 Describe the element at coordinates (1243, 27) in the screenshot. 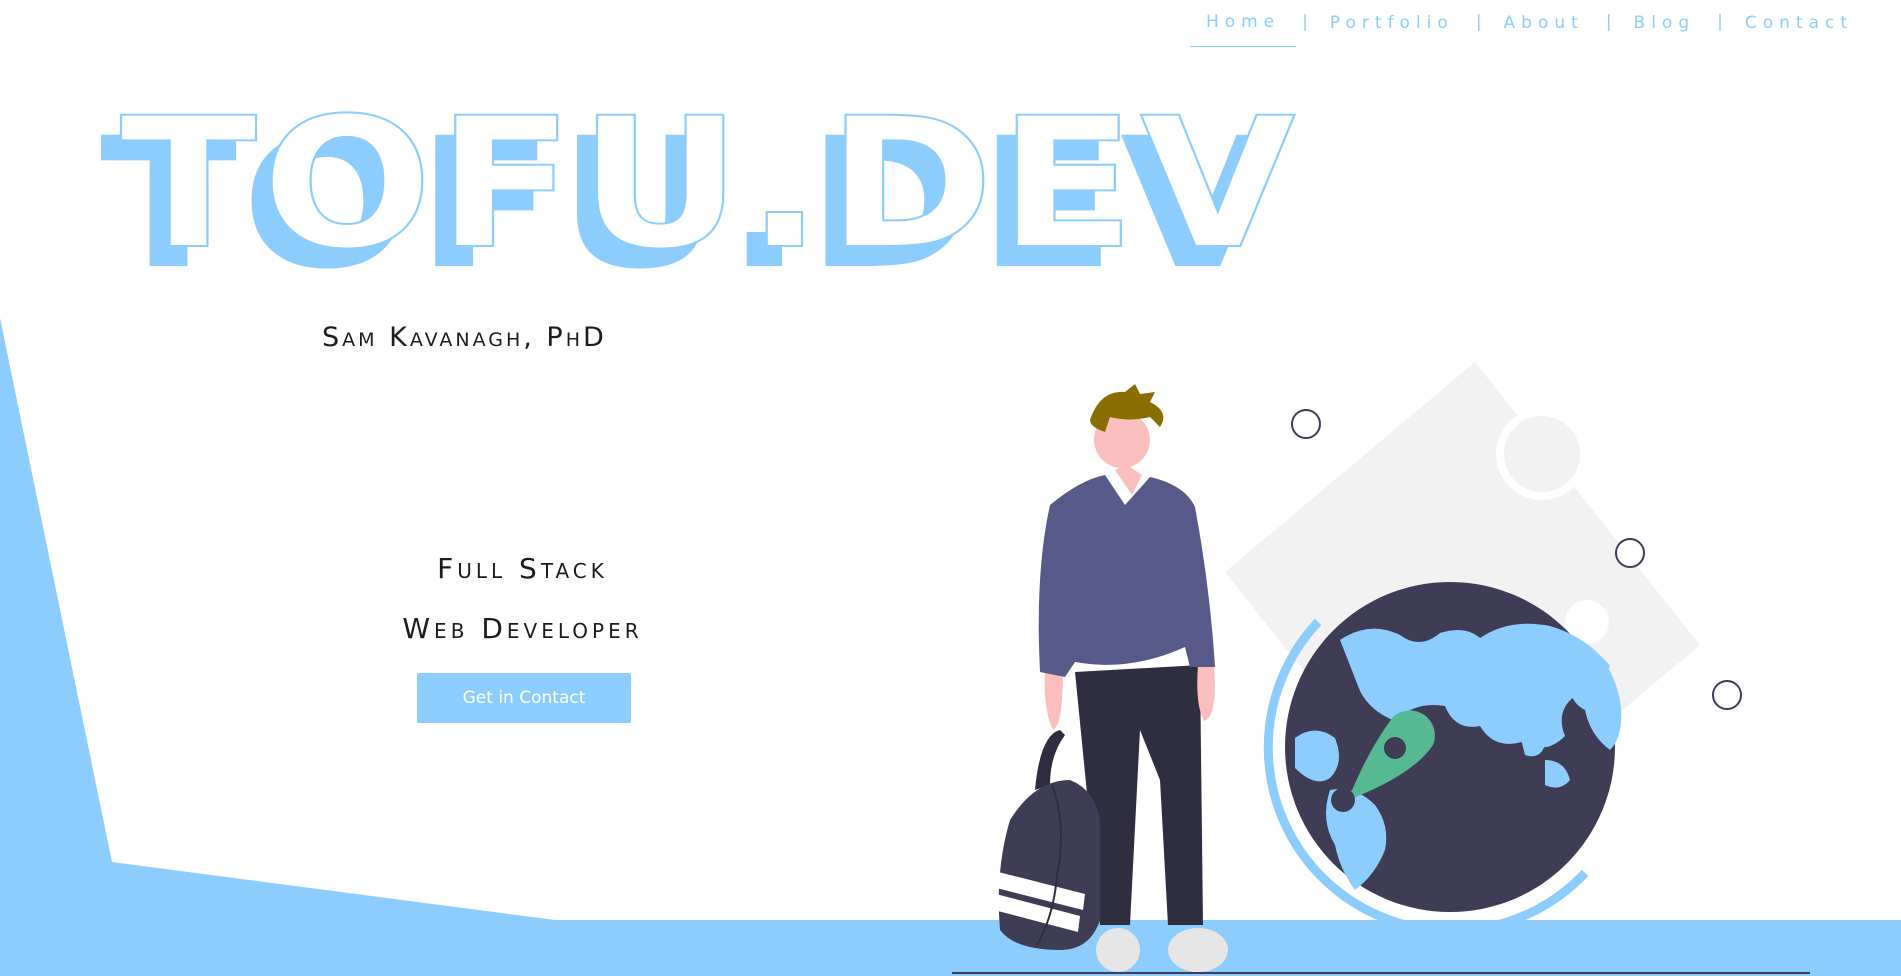

I see `nav-home: Home` at that location.